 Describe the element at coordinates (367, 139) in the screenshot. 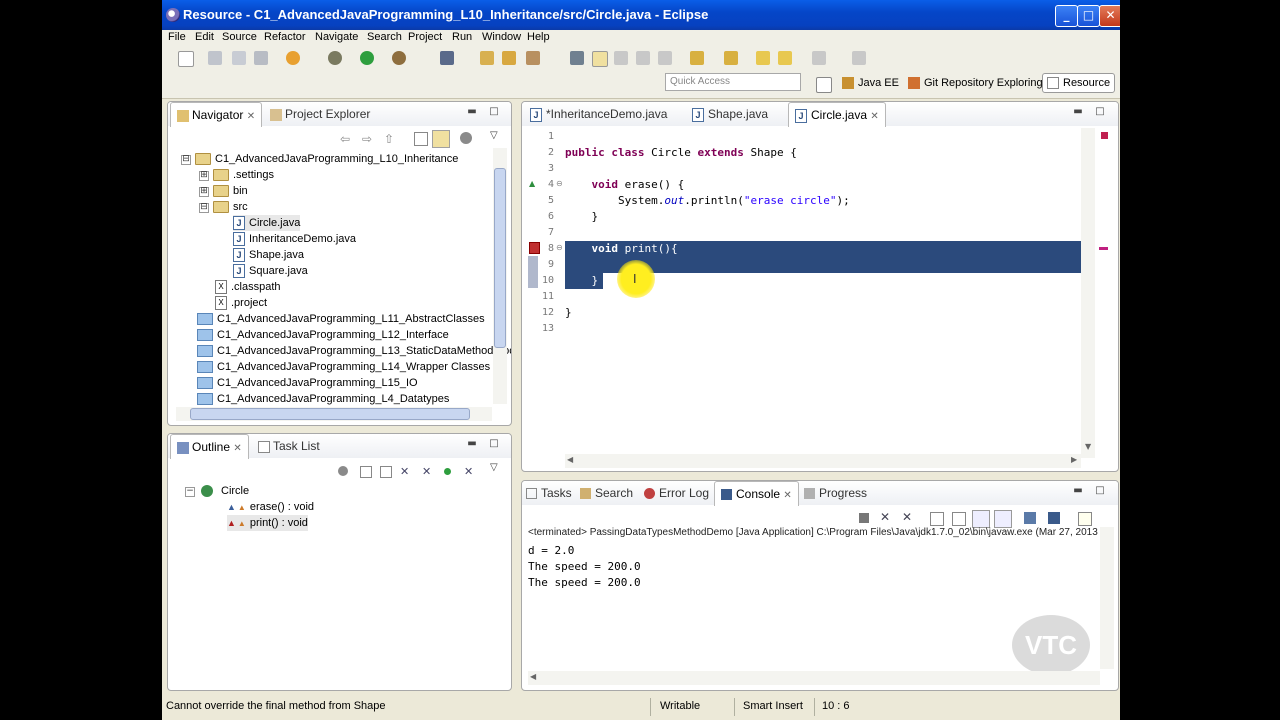

I see `nav-forward-icon: ⇨` at that location.